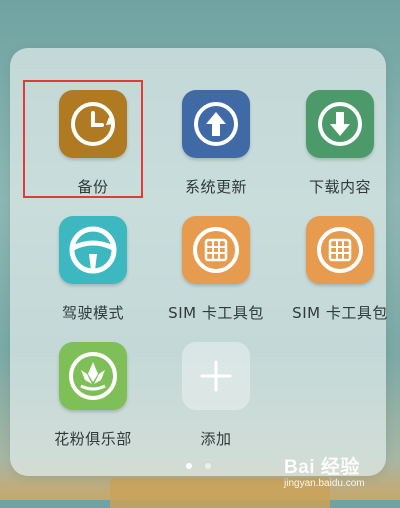 Image resolution: width=400 pixels, height=508 pixels. What do you see at coordinates (216, 439) in the screenshot?
I see `app-label: 添加` at bounding box center [216, 439].